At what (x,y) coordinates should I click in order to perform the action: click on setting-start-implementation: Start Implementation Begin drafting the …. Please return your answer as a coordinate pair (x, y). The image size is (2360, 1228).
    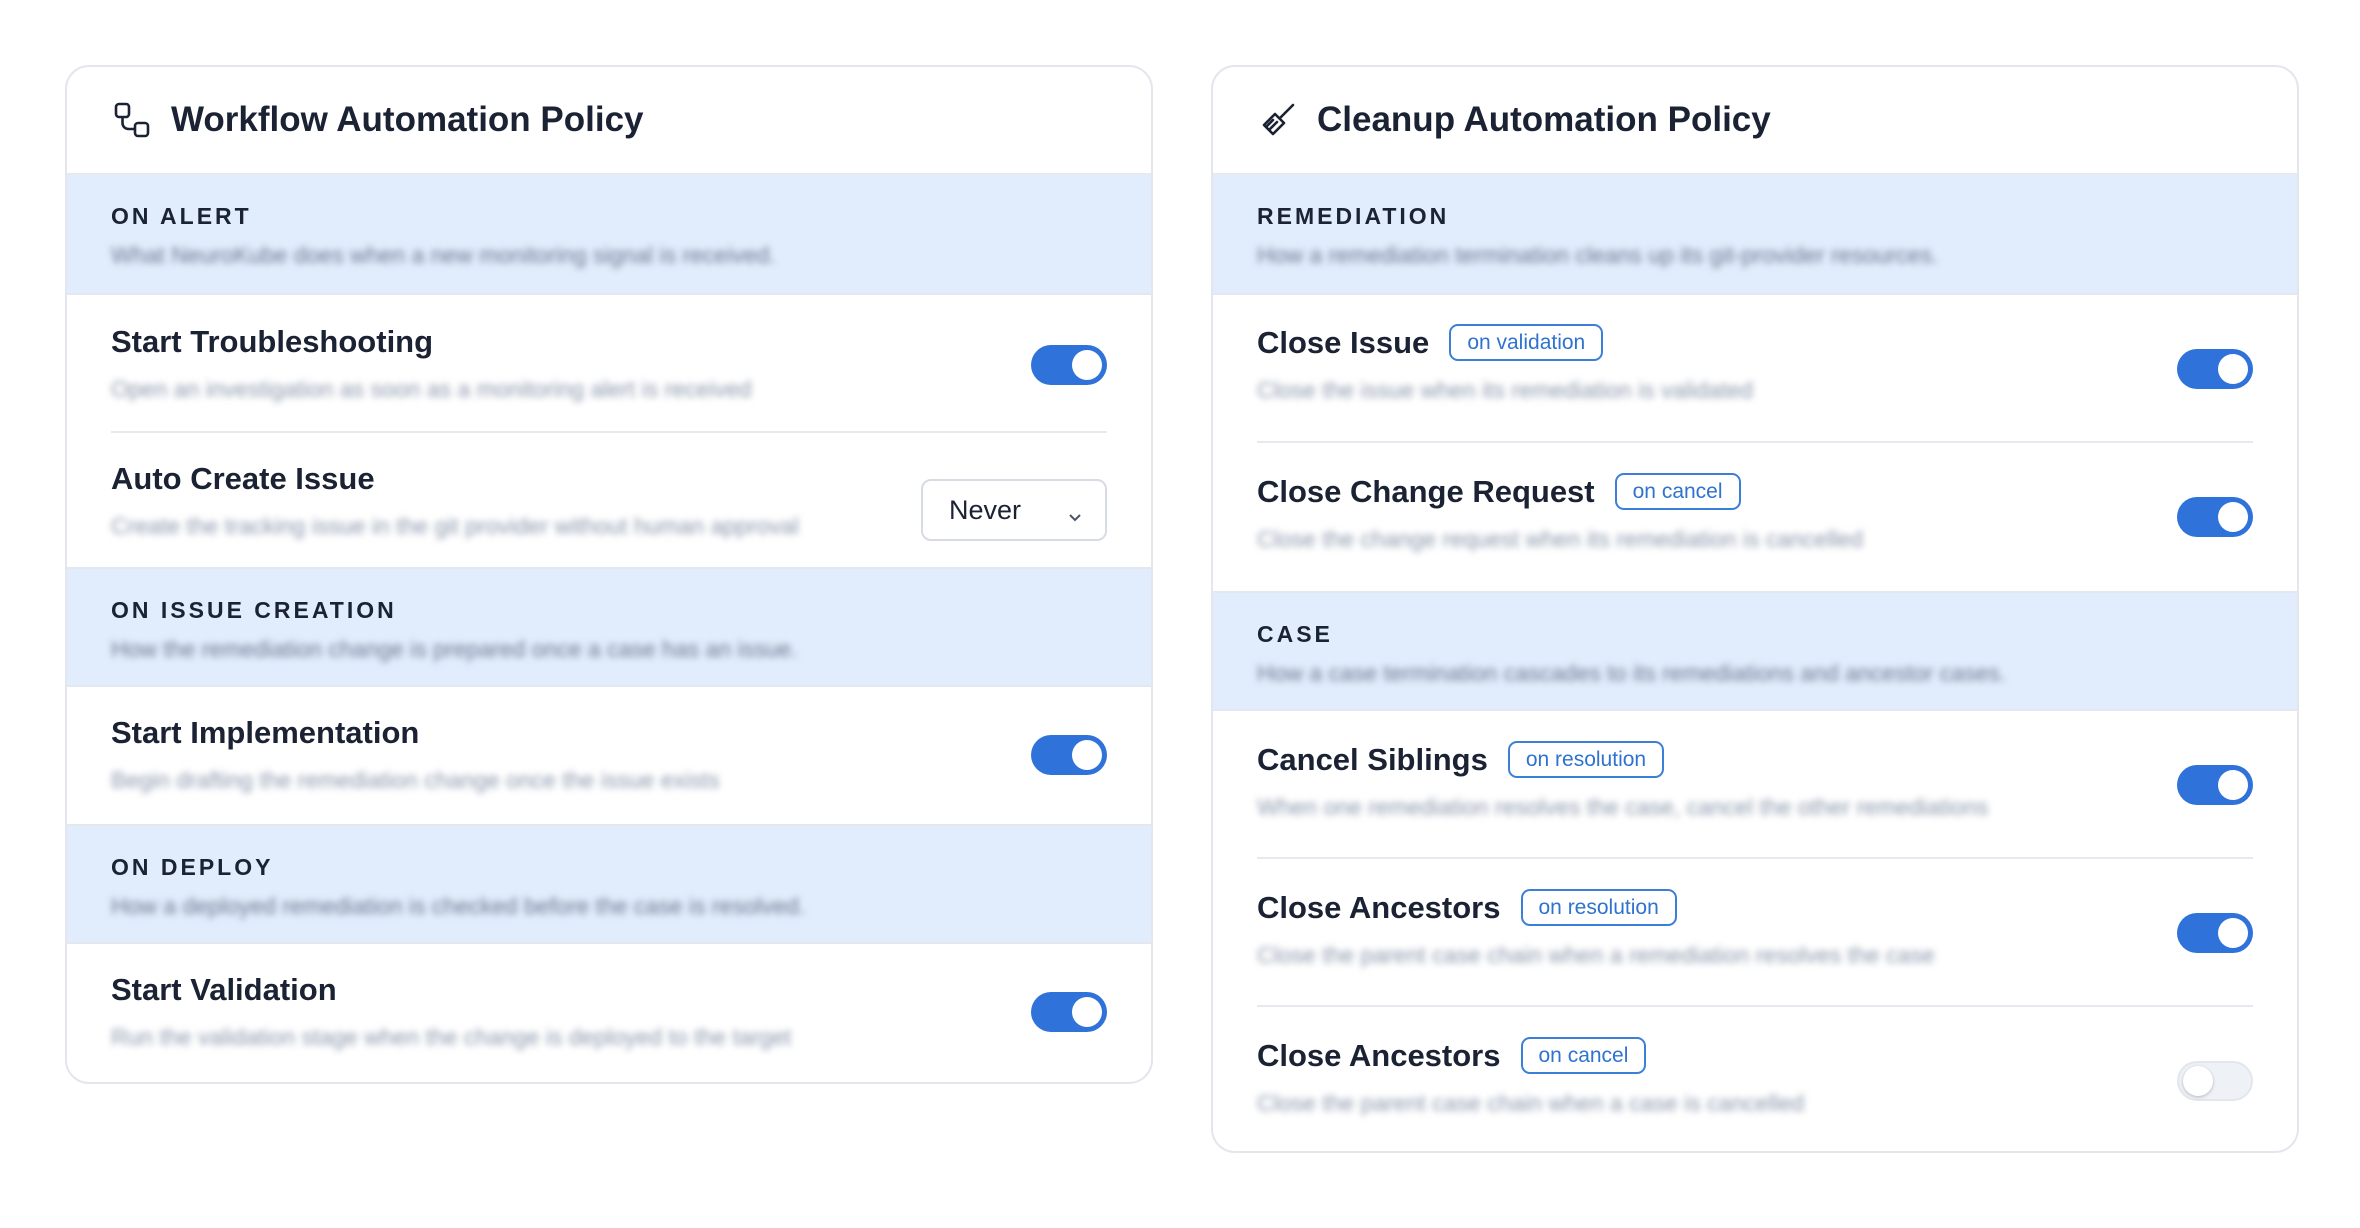
    Looking at the image, I should click on (609, 755).